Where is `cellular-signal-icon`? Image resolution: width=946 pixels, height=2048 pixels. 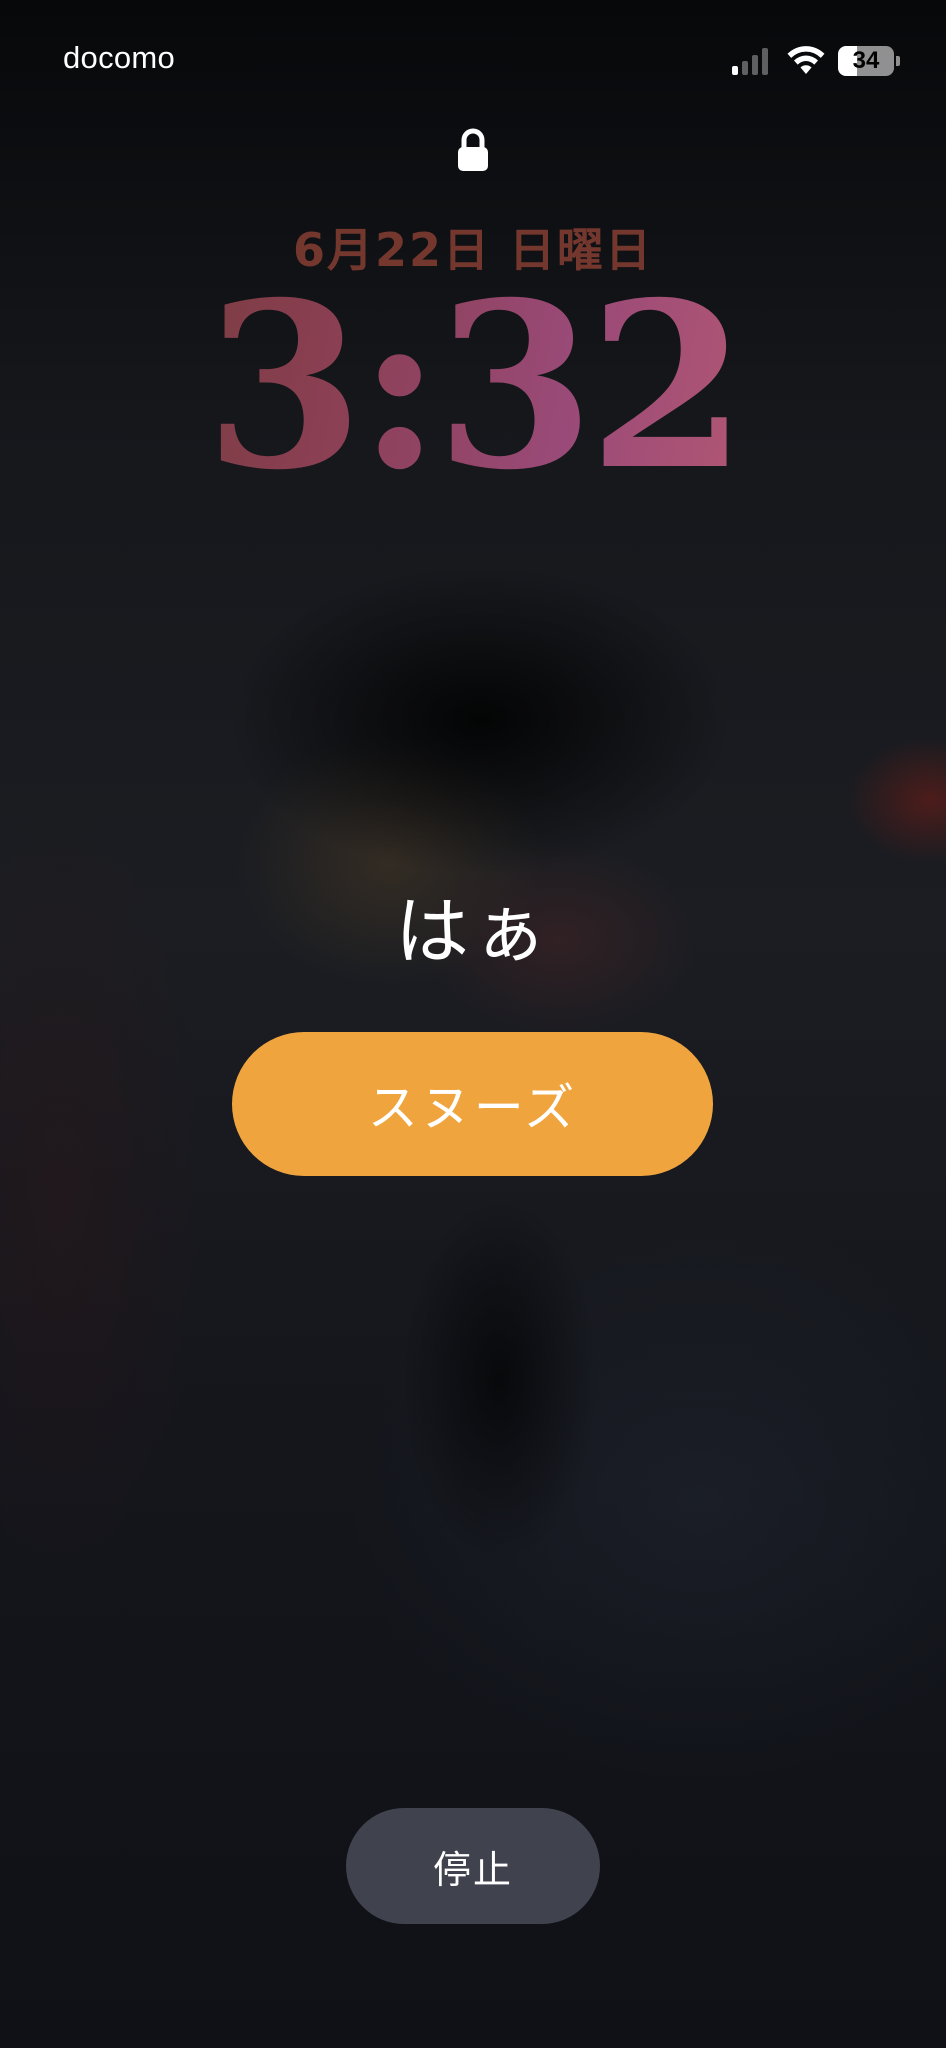
cellular-signal-icon is located at coordinates (752, 61).